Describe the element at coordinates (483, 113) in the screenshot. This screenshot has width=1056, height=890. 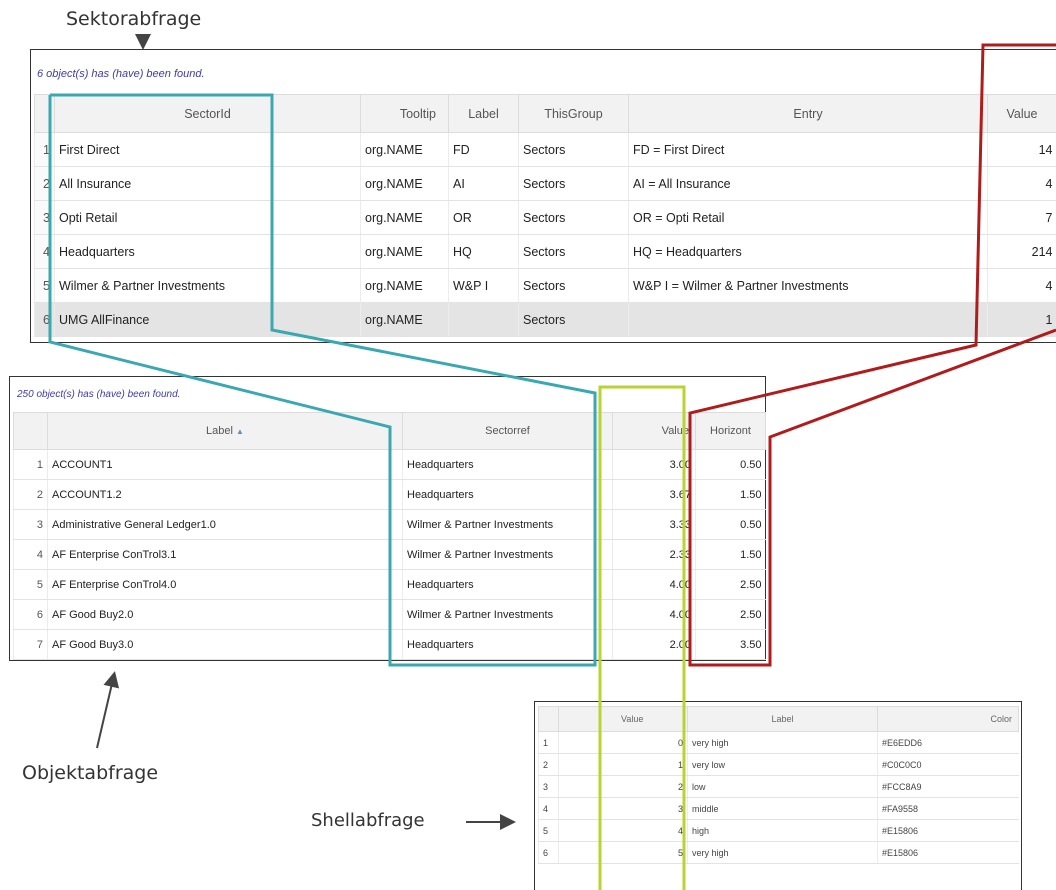
I see `sector-col-label: Label` at that location.